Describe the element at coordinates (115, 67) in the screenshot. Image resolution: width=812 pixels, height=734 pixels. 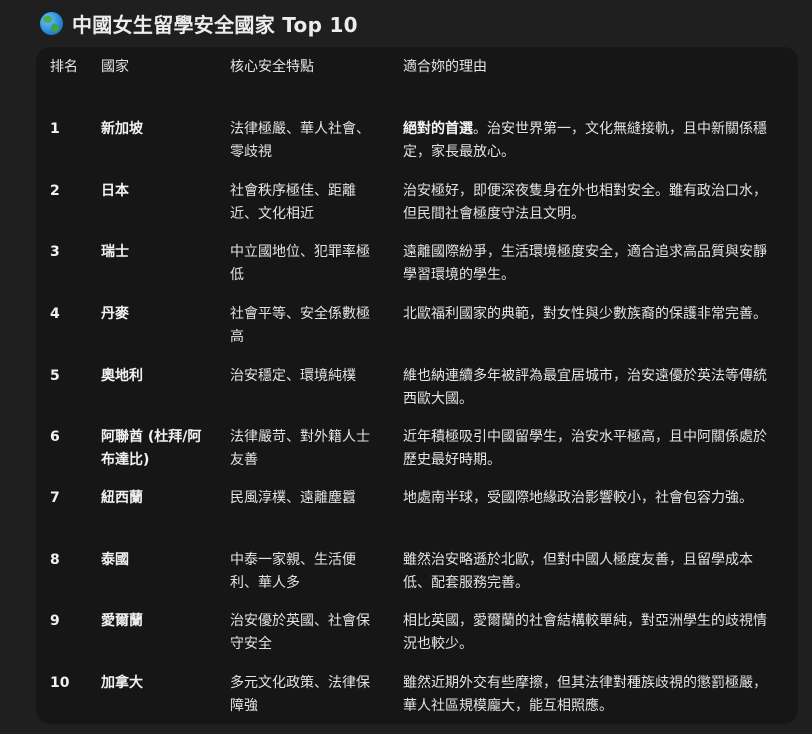
I see `header-country: 國家` at that location.